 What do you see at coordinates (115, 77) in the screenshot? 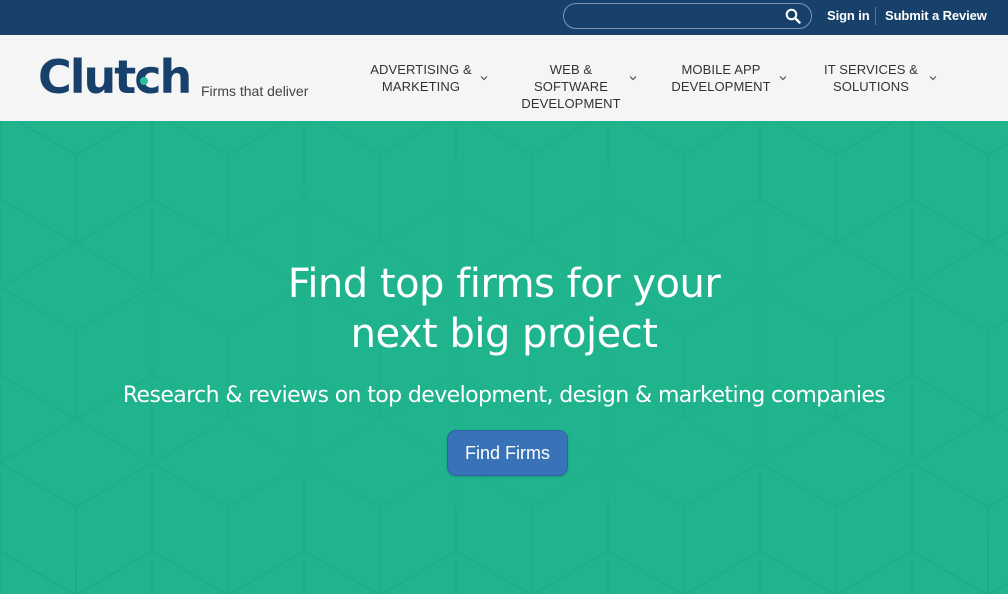
I see `clutch-logo: Clutch` at bounding box center [115, 77].